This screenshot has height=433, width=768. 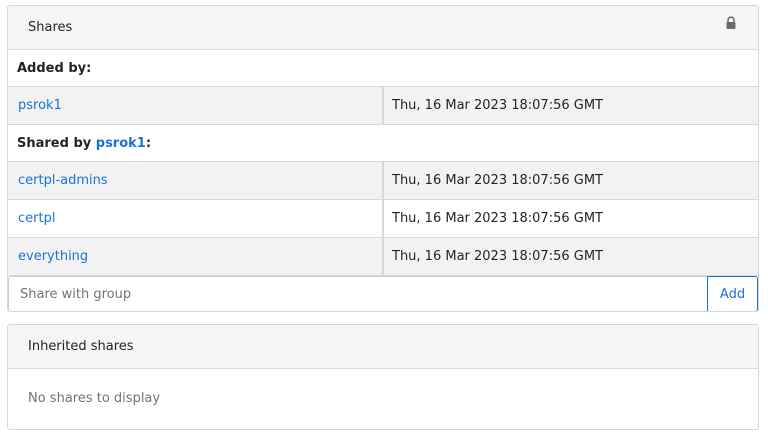 What do you see at coordinates (497, 105) in the screenshot?
I see `added-by-date: Thu, 16 Mar 2023 18:07:56 GMT` at bounding box center [497, 105].